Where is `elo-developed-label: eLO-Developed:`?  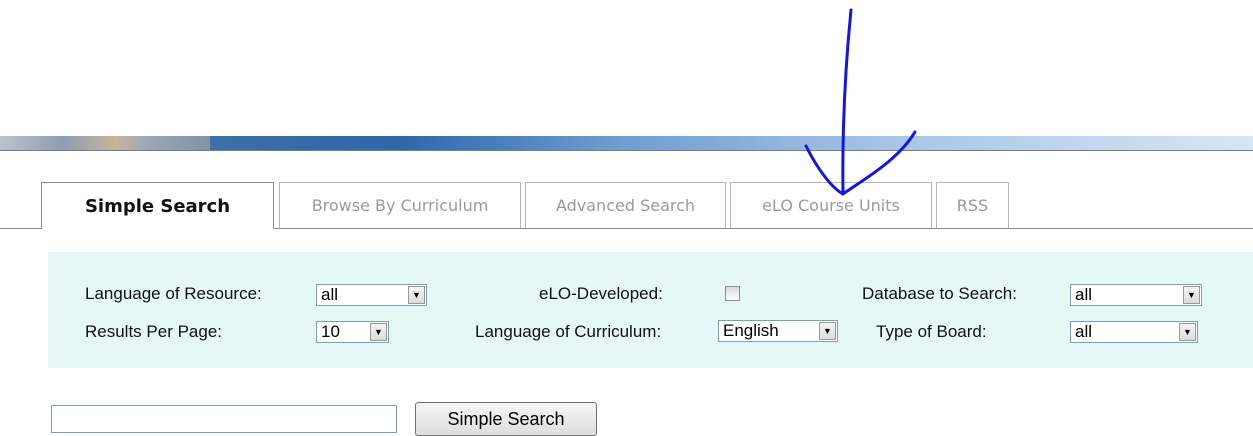 elo-developed-label: eLO-Developed: is located at coordinates (601, 293).